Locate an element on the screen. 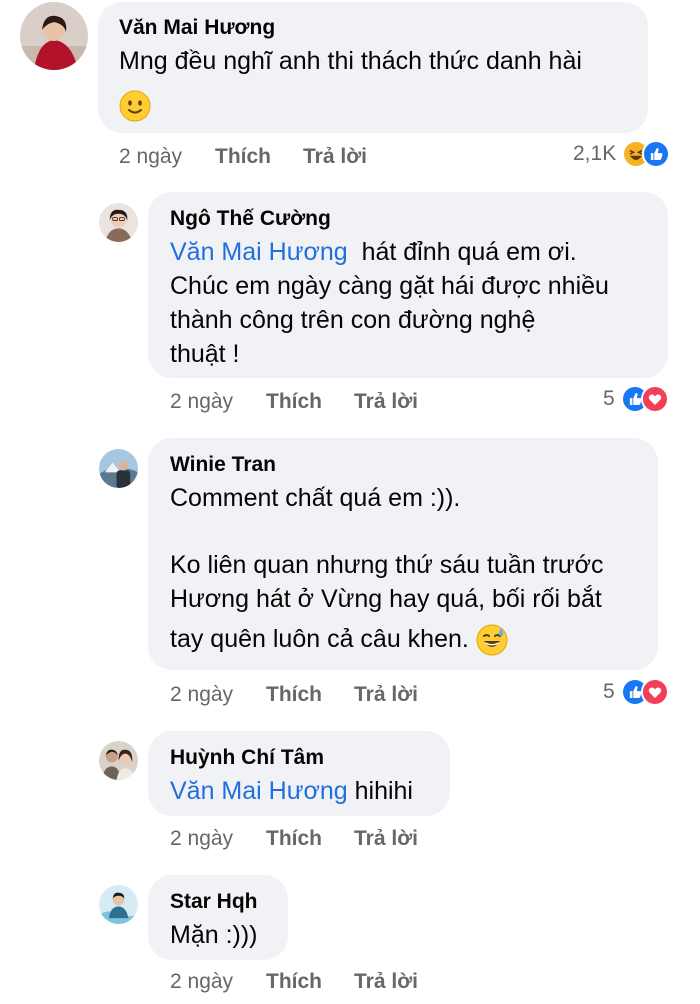 The height and width of the screenshot is (1004, 700). comment-text-line: thành công trên con đường nghệ is located at coordinates (353, 320).